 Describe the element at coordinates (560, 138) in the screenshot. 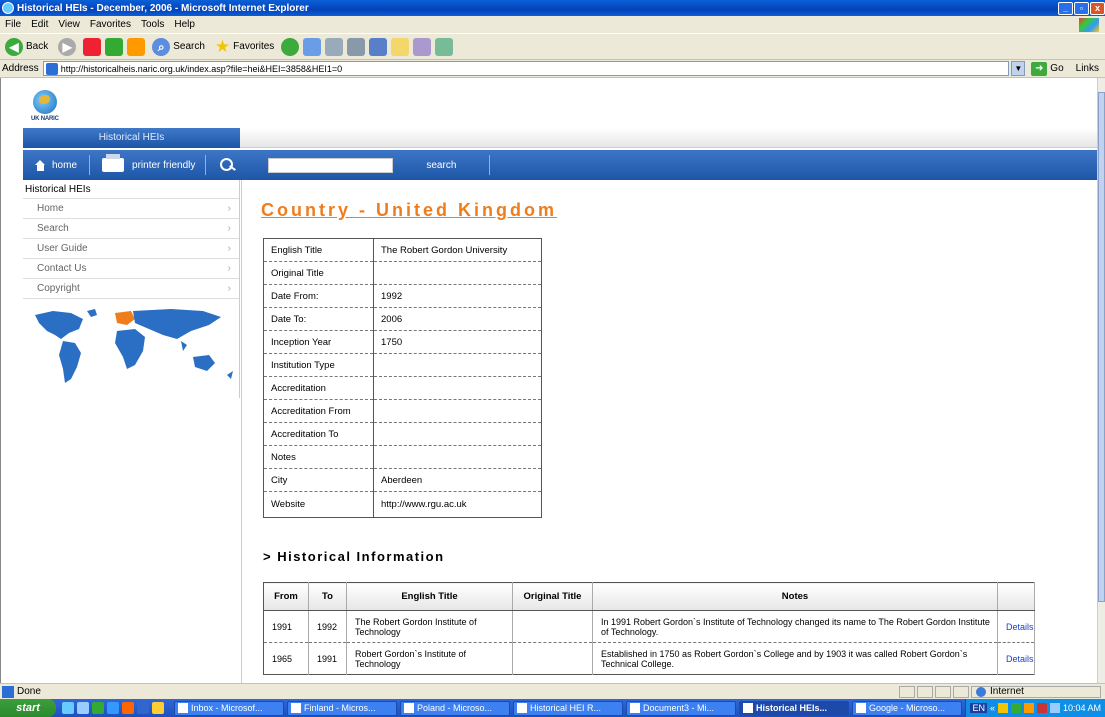

I see `site-tab-row: Historical HEIs` at that location.